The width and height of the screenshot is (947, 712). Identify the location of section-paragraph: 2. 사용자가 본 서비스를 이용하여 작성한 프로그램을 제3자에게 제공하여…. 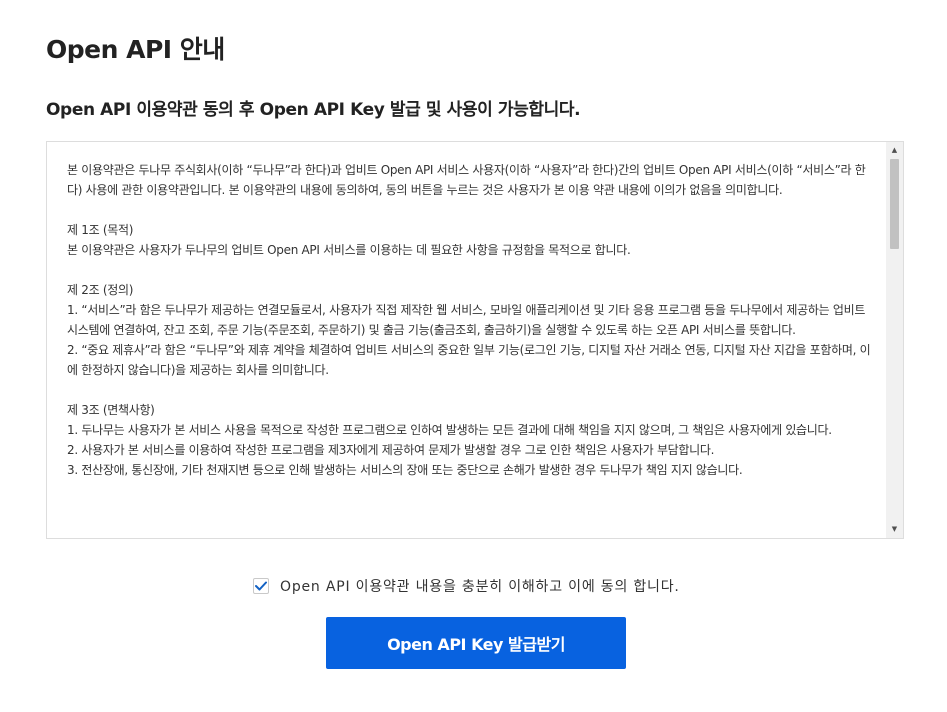
(391, 450).